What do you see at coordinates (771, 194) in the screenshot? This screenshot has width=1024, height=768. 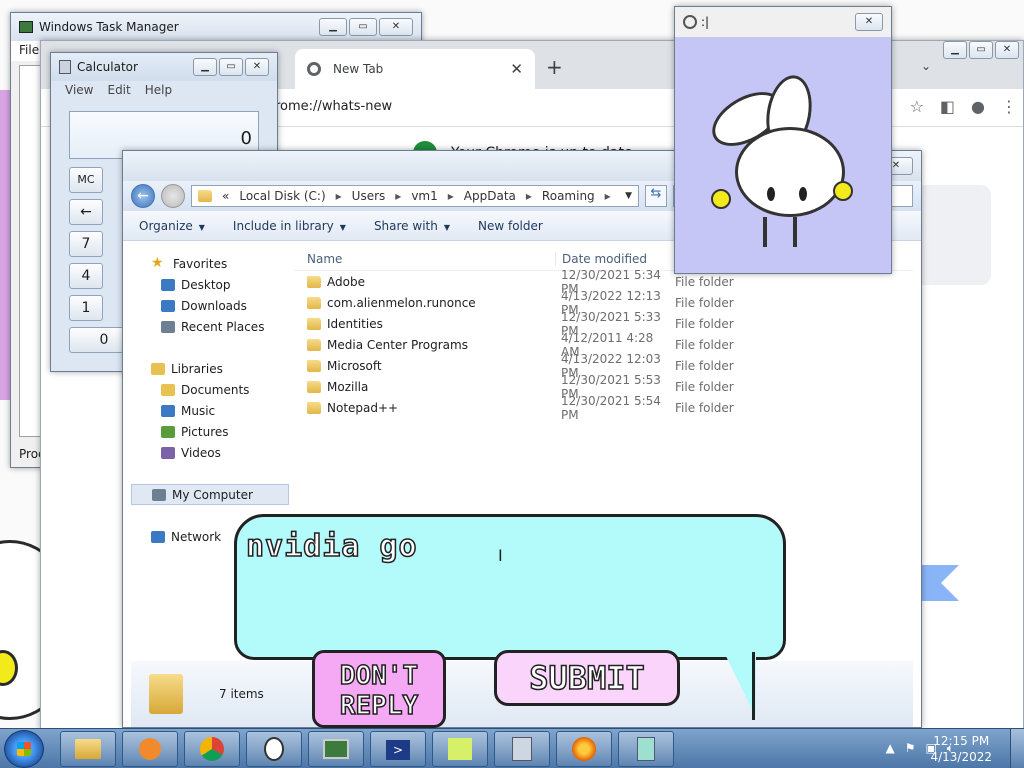 I see `bunny-eye` at bounding box center [771, 194].